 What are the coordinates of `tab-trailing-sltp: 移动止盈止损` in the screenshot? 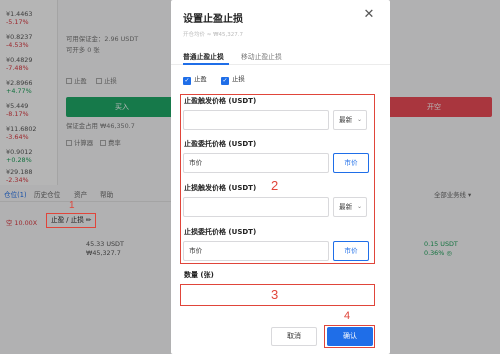 It's located at (261, 56).